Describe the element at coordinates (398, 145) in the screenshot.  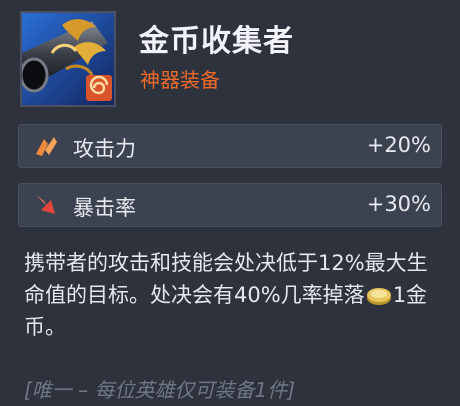
I see `stat-value: +20%` at that location.